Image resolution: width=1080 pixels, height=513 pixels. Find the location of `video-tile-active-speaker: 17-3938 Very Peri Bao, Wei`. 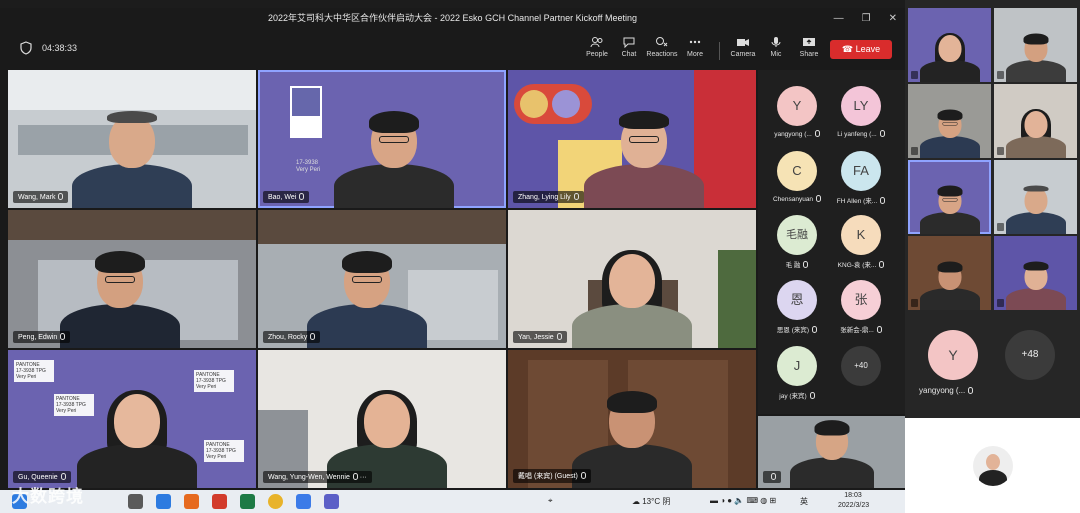

video-tile-active-speaker: 17-3938 Very Peri Bao, Wei is located at coordinates (382, 139).